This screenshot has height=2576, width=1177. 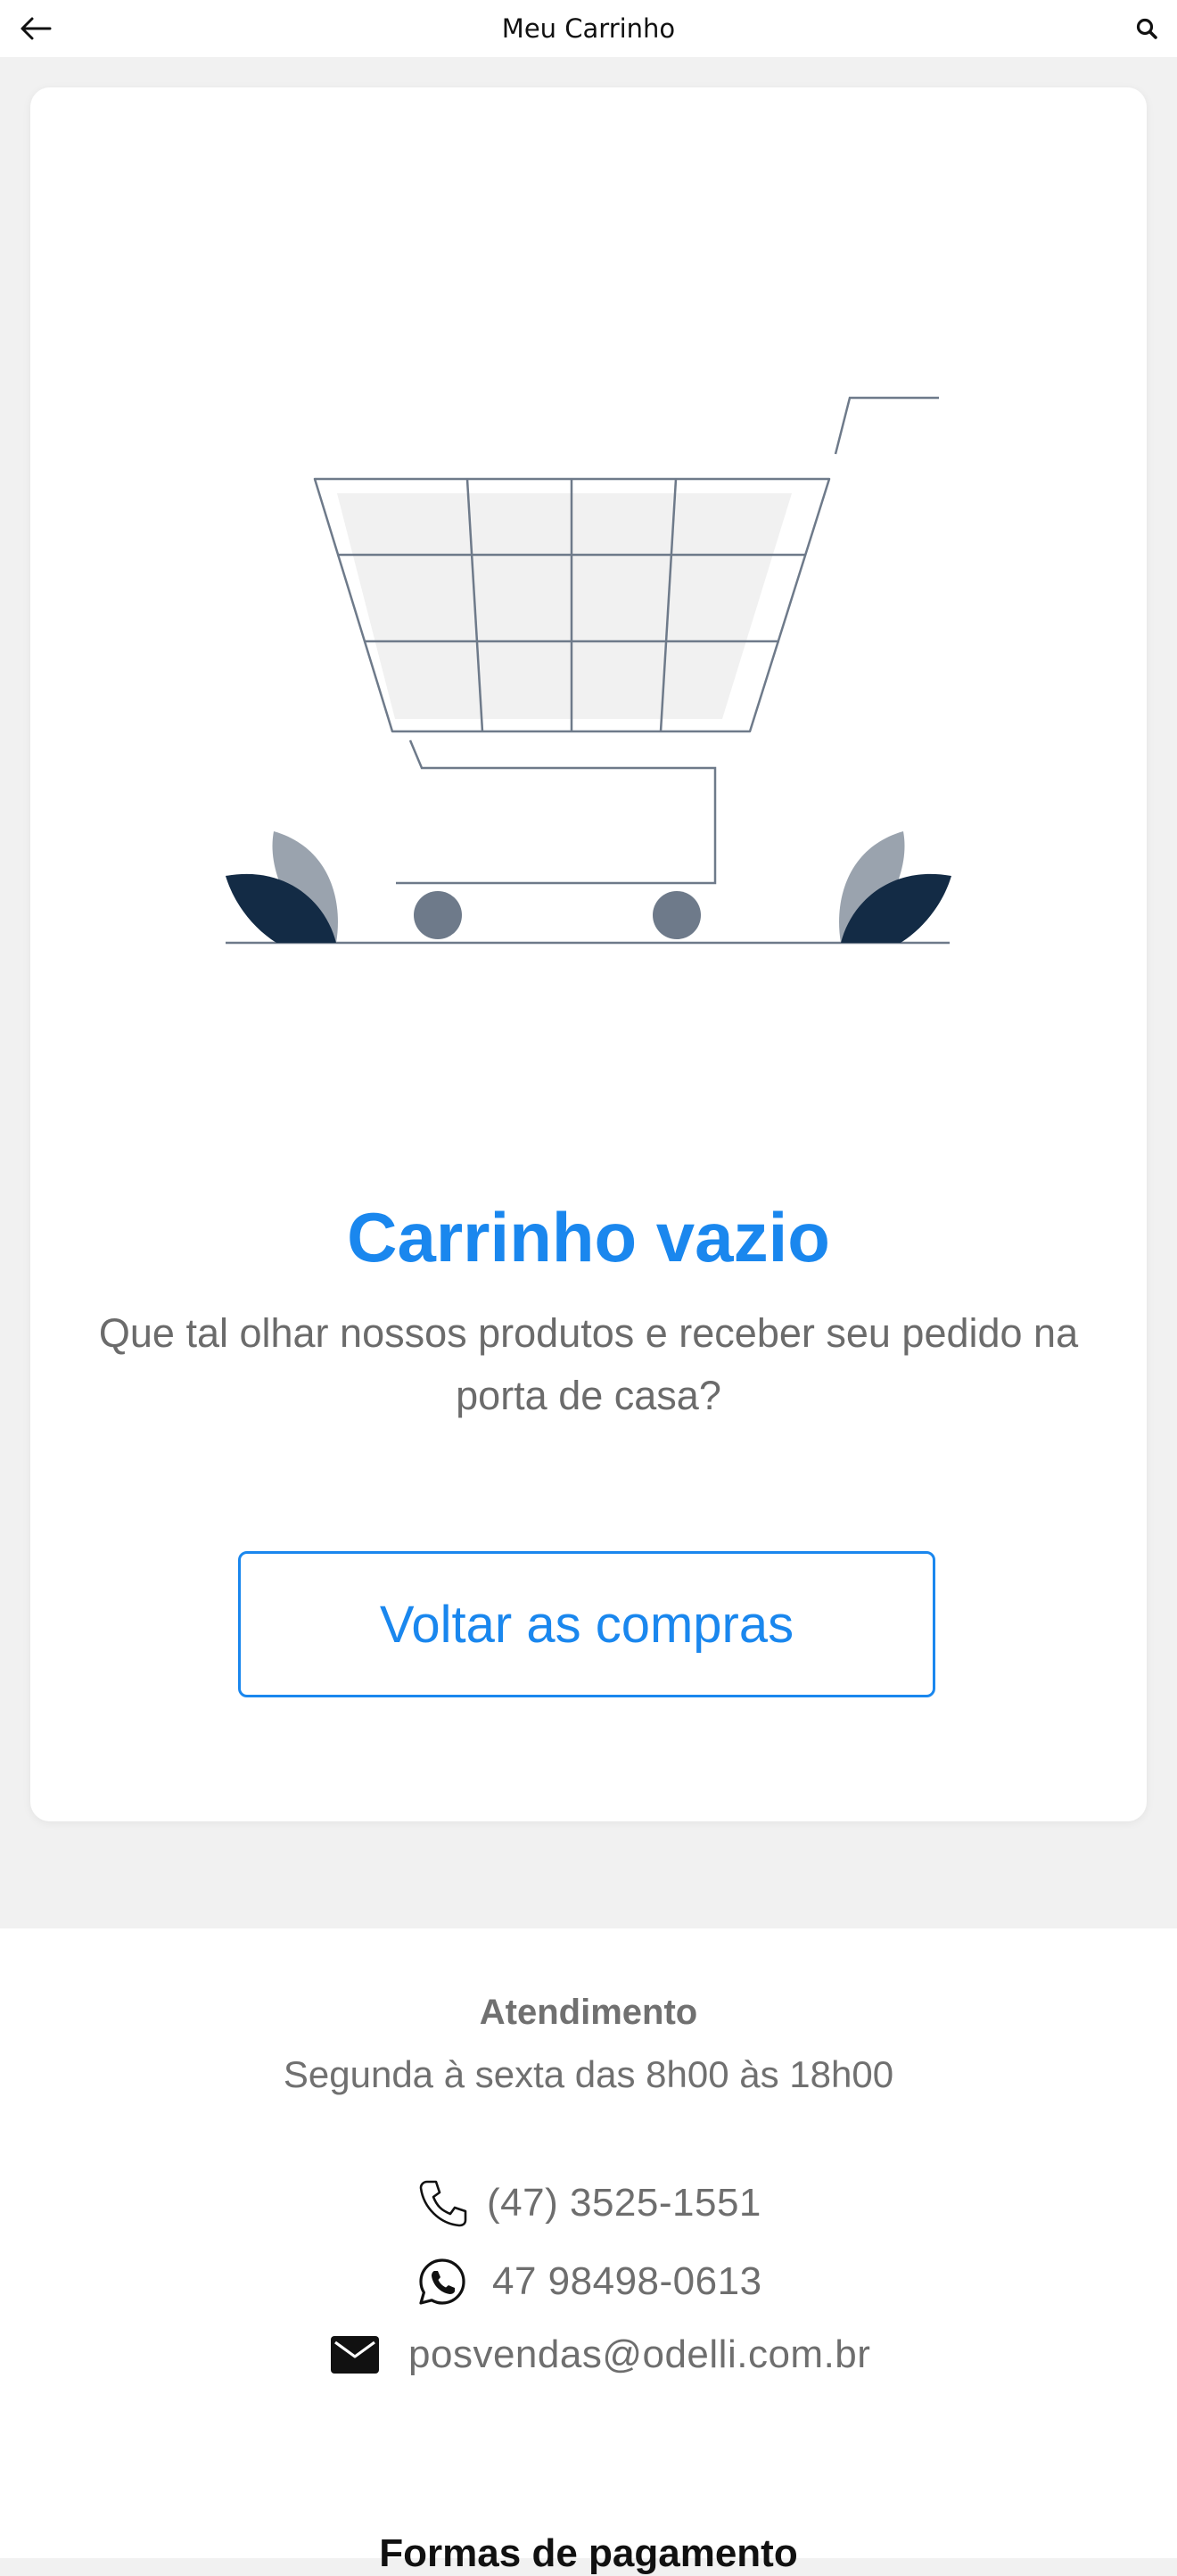 I want to click on phone-number: (47) 3525-1551, so click(x=624, y=2203).